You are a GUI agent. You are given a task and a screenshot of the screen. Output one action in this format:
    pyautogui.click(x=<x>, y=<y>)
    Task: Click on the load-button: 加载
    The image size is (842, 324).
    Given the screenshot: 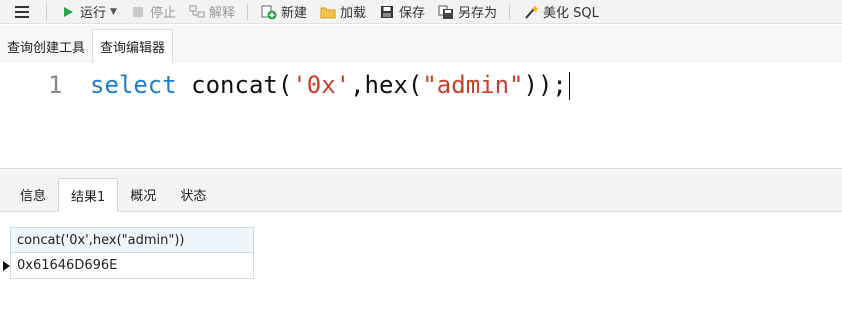 What is the action you would take?
    pyautogui.click(x=342, y=11)
    